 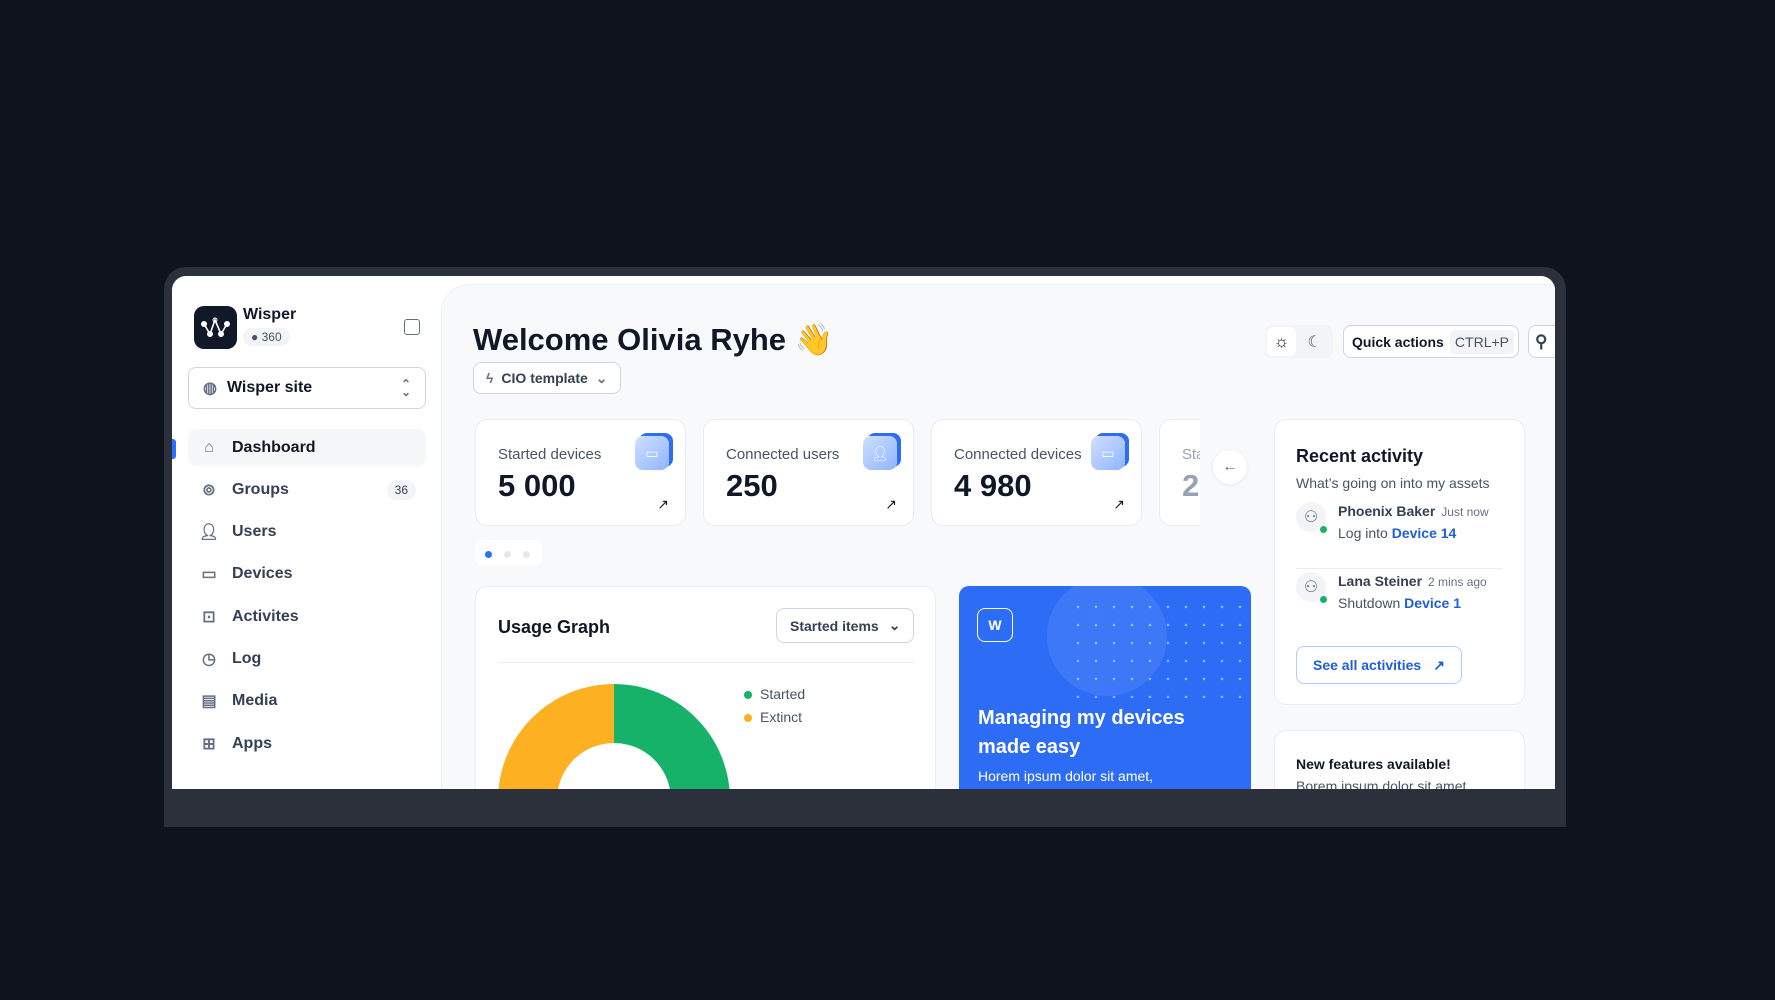 What do you see at coordinates (1380, 581) in the screenshot?
I see `activity-user: Lana Steiner` at bounding box center [1380, 581].